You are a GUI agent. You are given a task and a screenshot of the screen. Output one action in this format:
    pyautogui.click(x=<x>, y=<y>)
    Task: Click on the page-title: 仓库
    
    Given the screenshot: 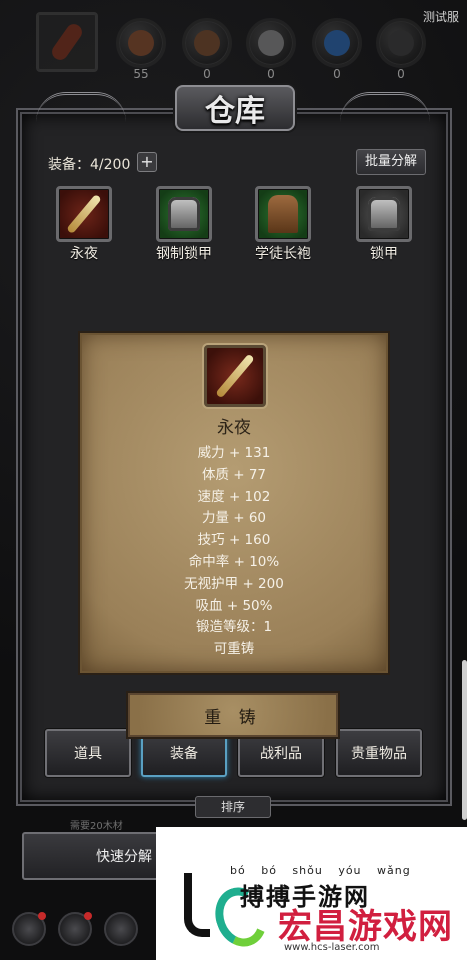 What is the action you would take?
    pyautogui.click(x=235, y=111)
    